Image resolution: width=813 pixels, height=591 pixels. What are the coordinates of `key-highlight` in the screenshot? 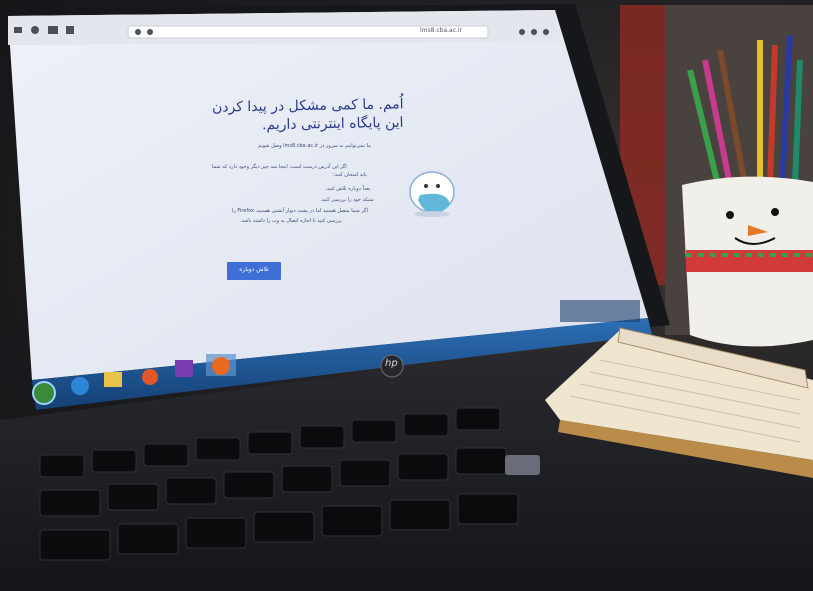 It's located at (522, 465).